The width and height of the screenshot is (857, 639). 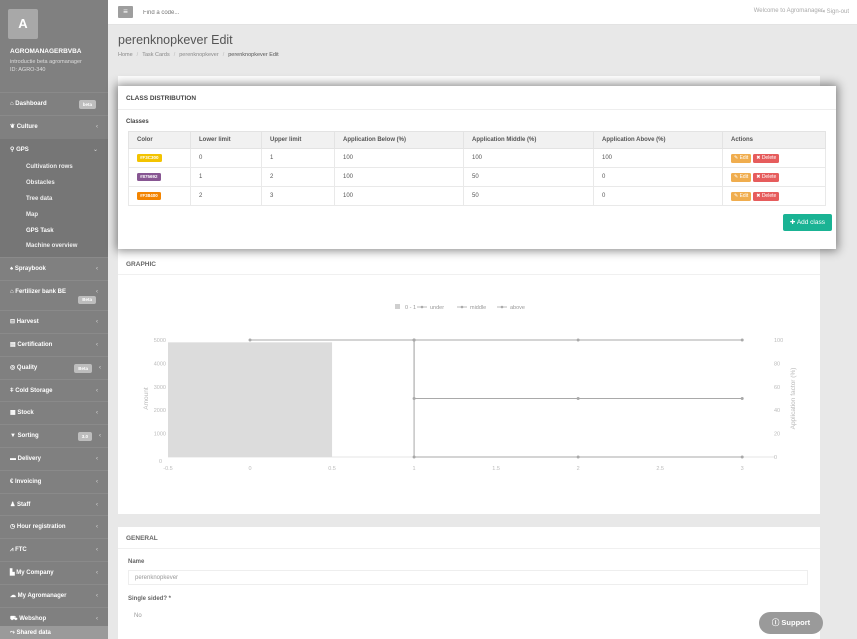 I want to click on legend-label: 0 - 1, so click(x=410, y=308).